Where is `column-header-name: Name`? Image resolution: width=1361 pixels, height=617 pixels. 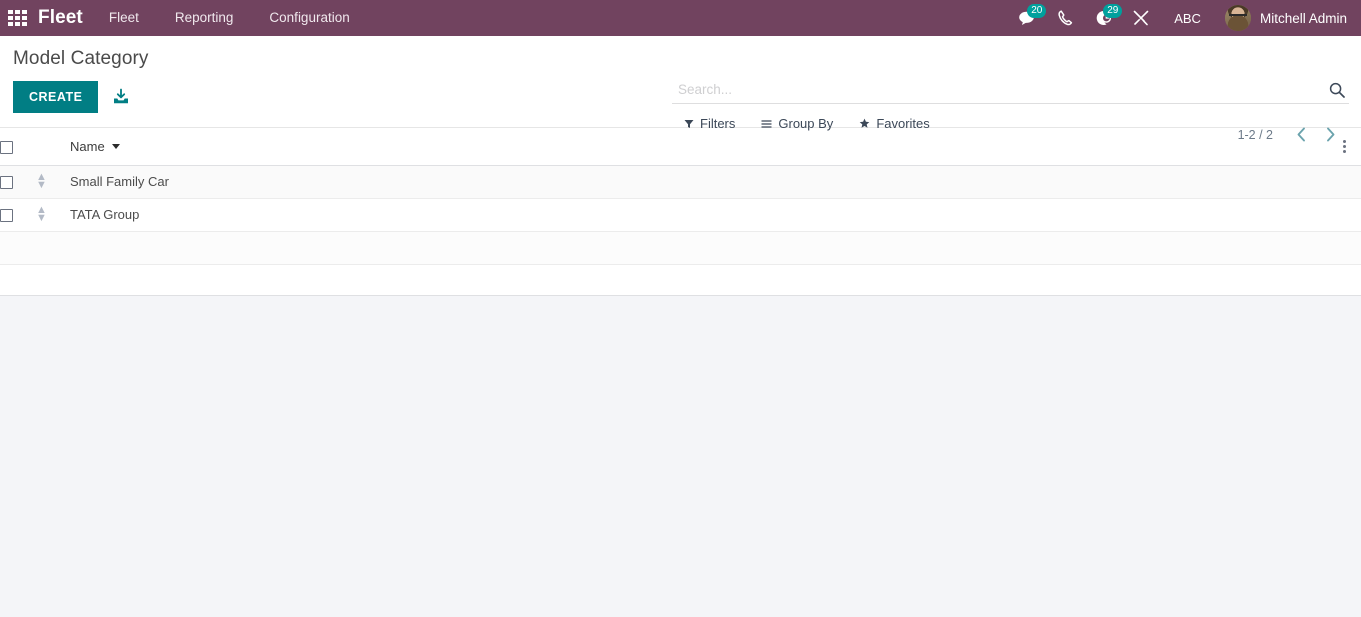 column-header-name: Name is located at coordinates (698, 146).